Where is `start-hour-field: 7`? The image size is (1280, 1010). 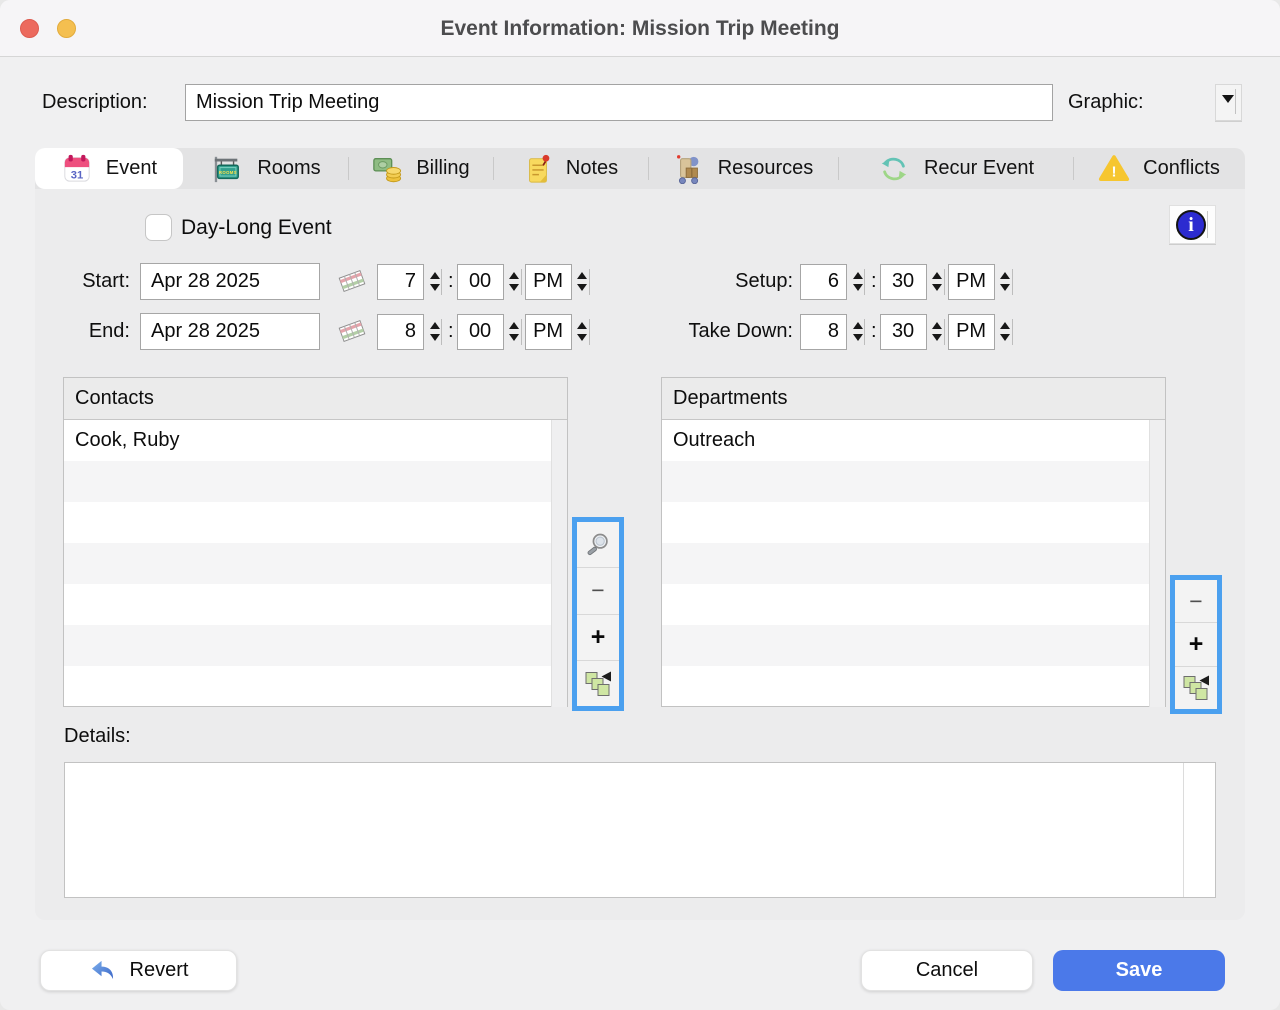
start-hour-field: 7 is located at coordinates (400, 281).